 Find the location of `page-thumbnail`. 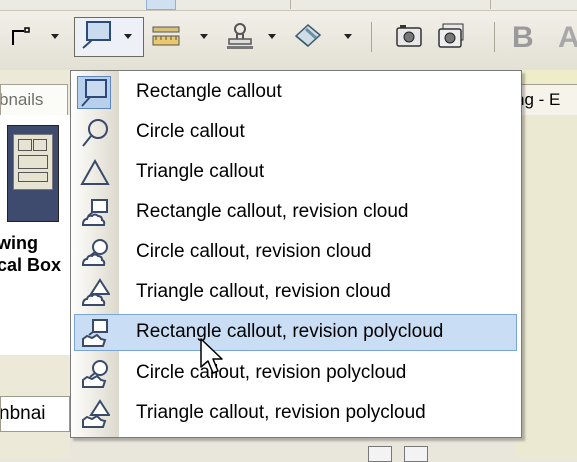

page-thumbnail is located at coordinates (33, 173).